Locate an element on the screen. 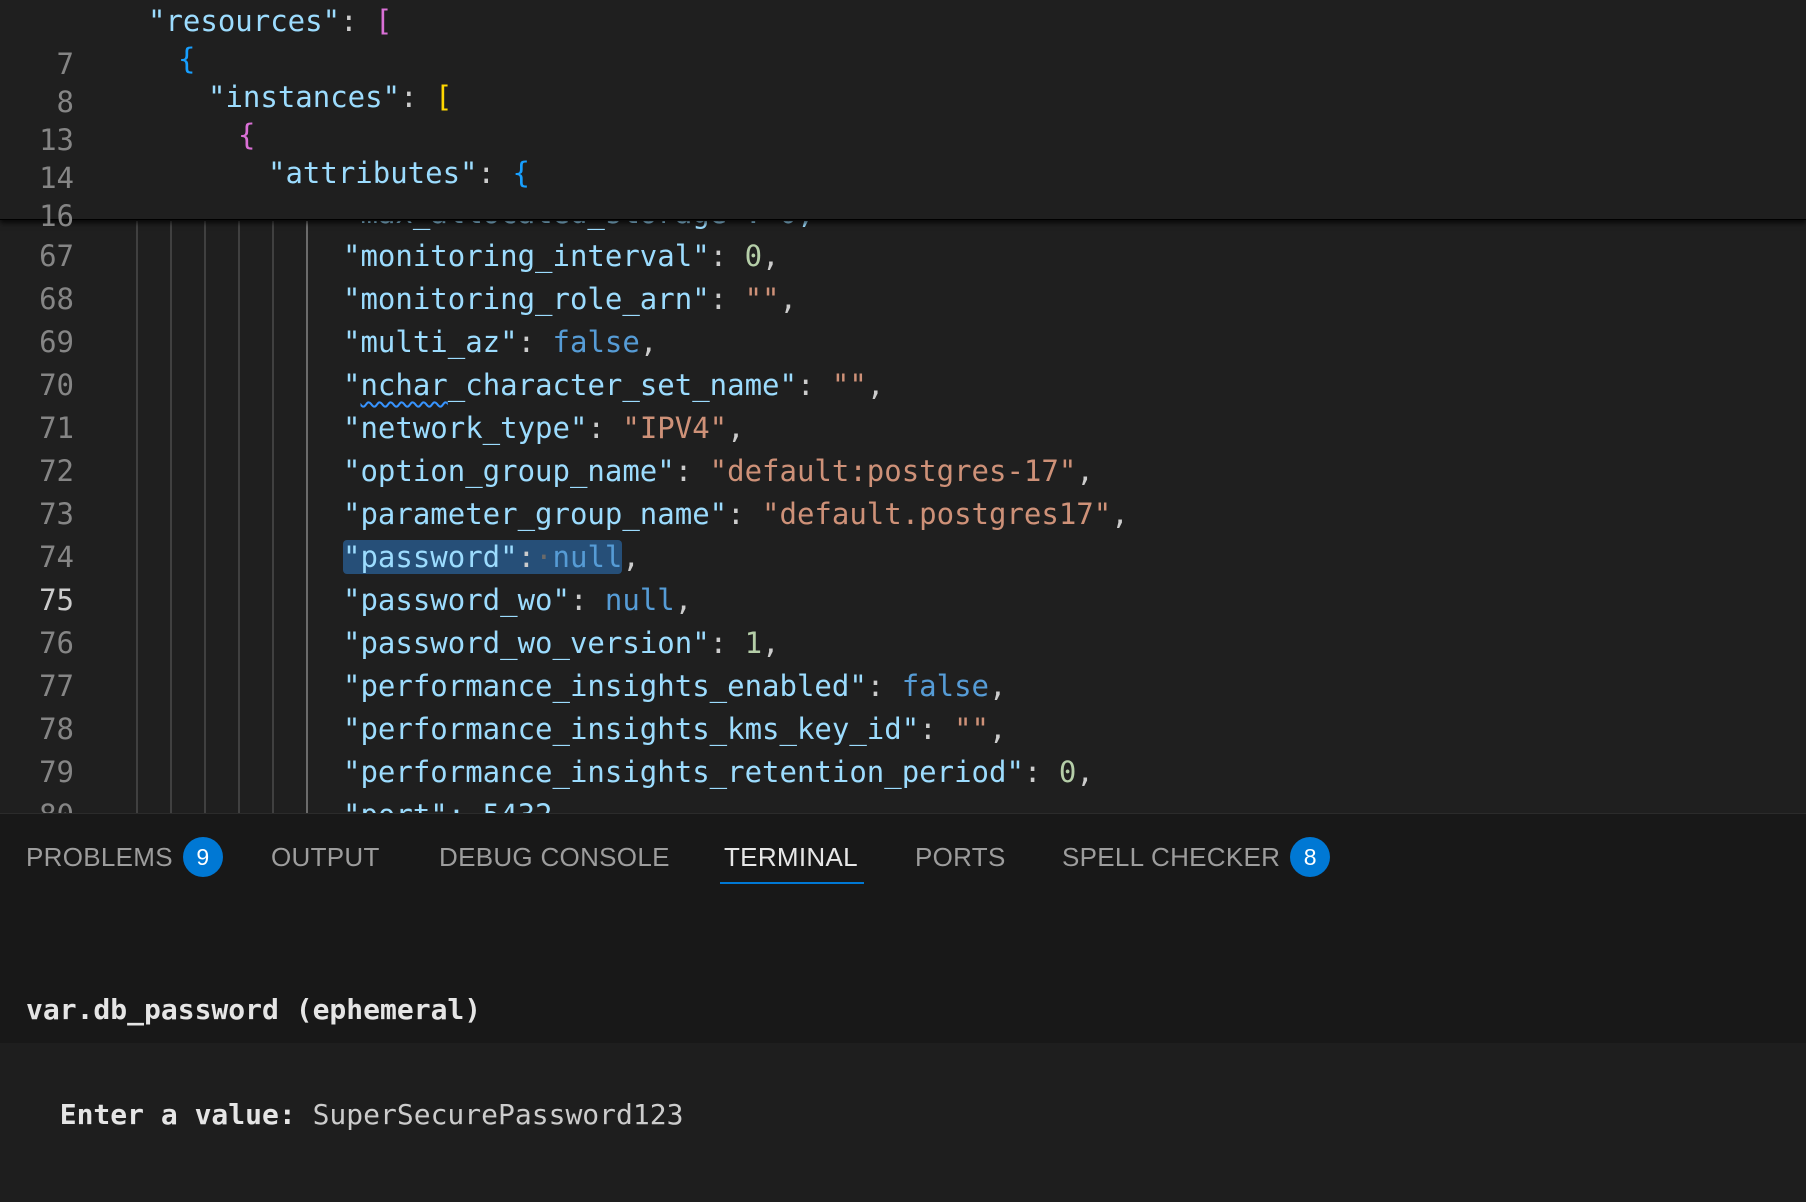 The image size is (1806, 1202). json-key: "performance_insights_kms_key_id" is located at coordinates (631, 729).